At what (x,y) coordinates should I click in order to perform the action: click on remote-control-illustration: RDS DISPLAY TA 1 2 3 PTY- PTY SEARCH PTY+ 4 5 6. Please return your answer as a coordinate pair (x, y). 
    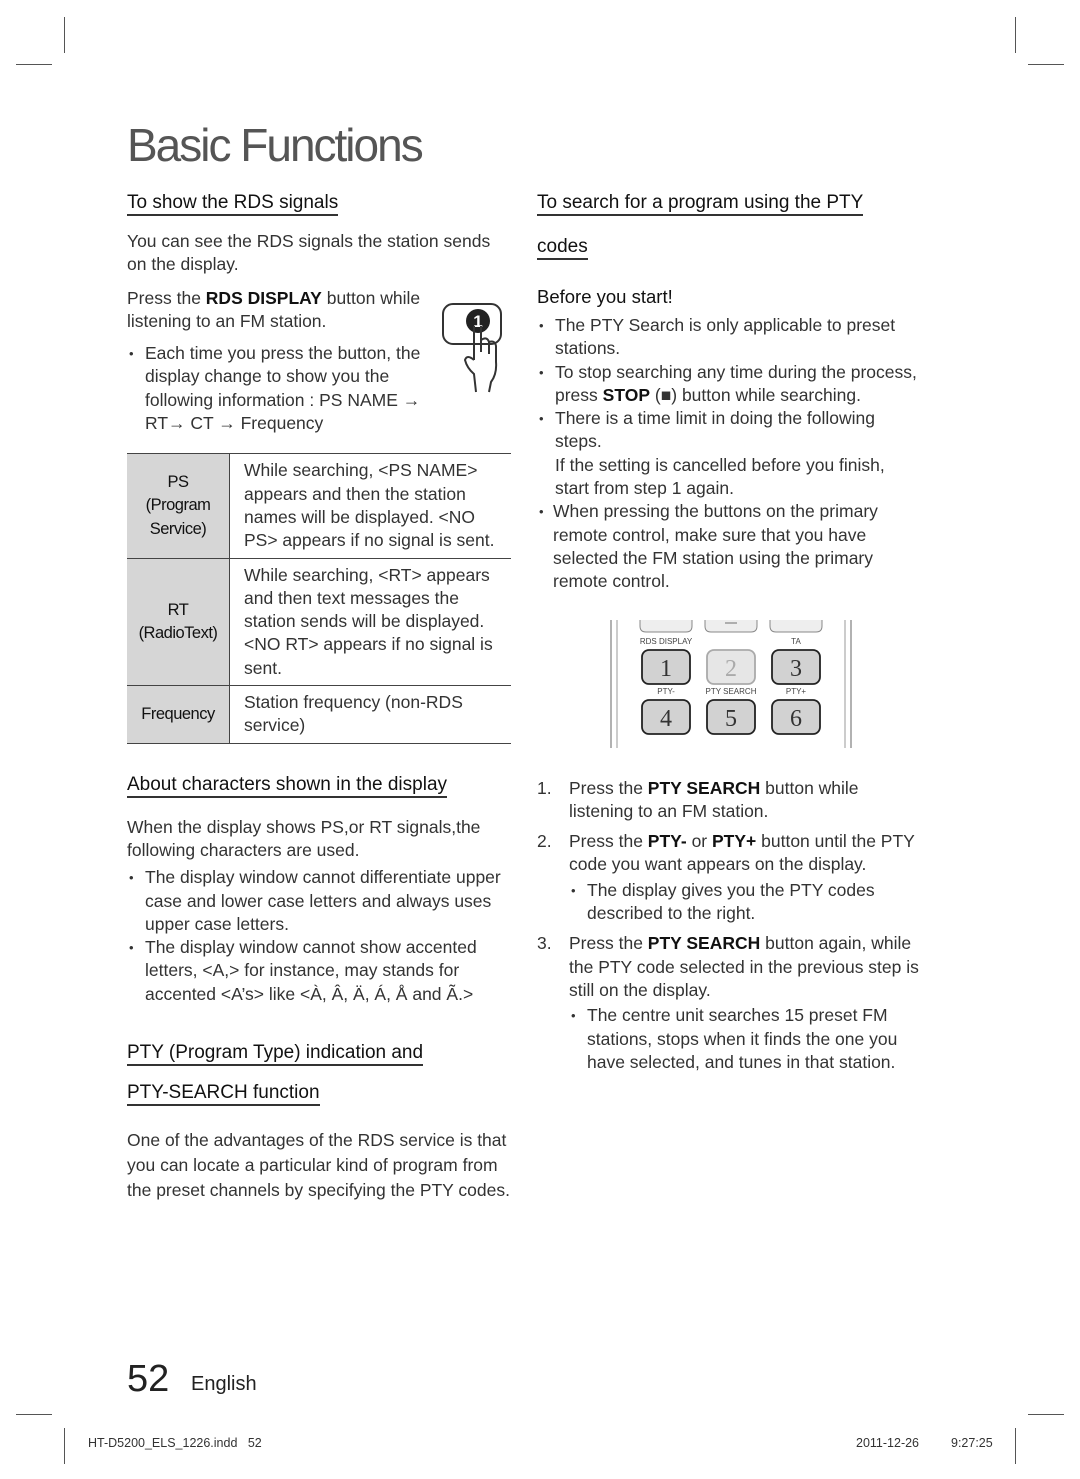
    Looking at the image, I should click on (731, 683).